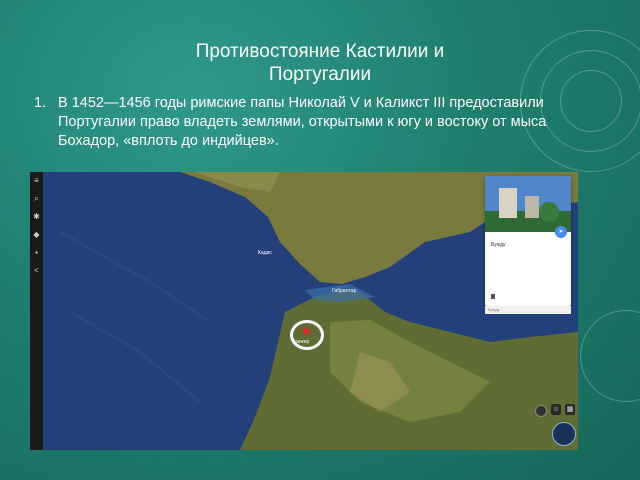 The image size is (640, 480). What do you see at coordinates (493, 296) in the screenshot?
I see `bookmark-icon` at bounding box center [493, 296].